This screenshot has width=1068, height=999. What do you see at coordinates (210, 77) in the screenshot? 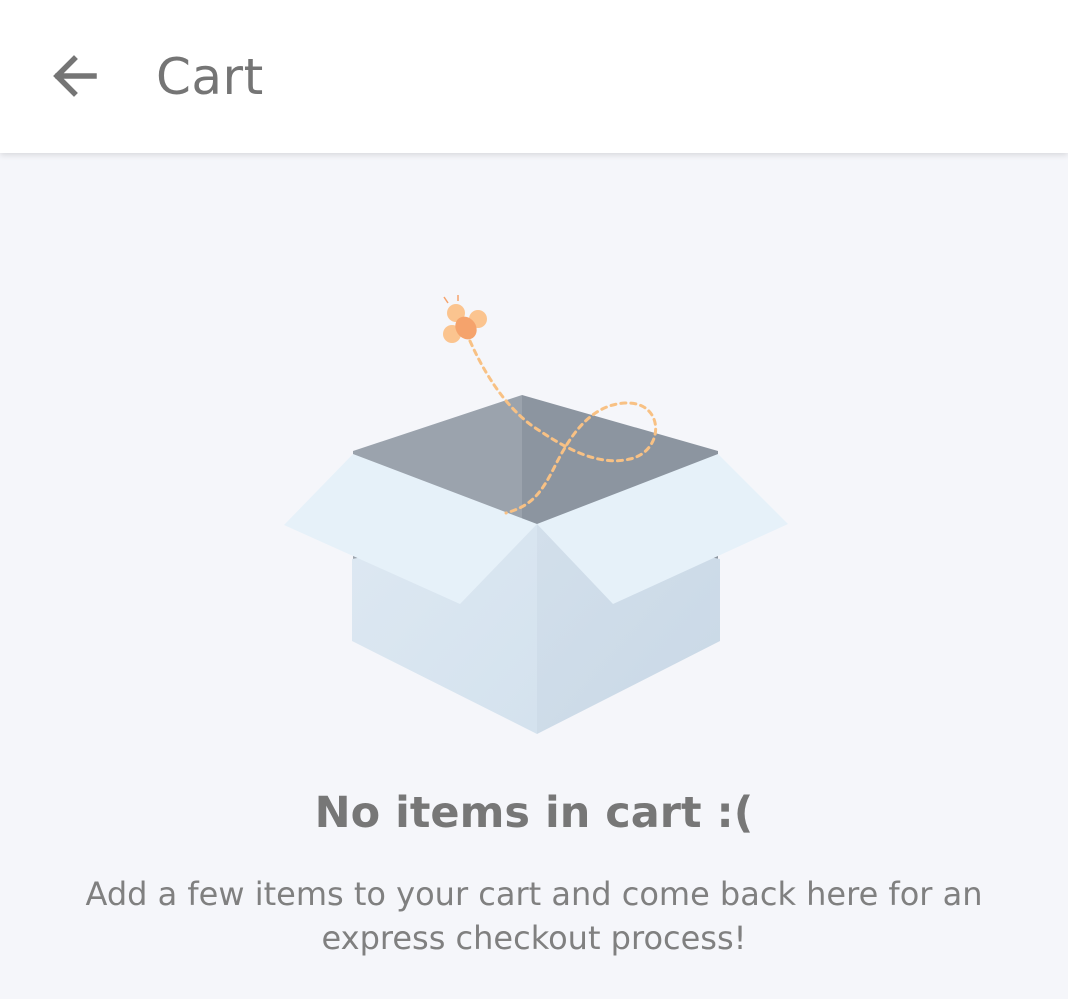
I see `page-title: Cart` at bounding box center [210, 77].